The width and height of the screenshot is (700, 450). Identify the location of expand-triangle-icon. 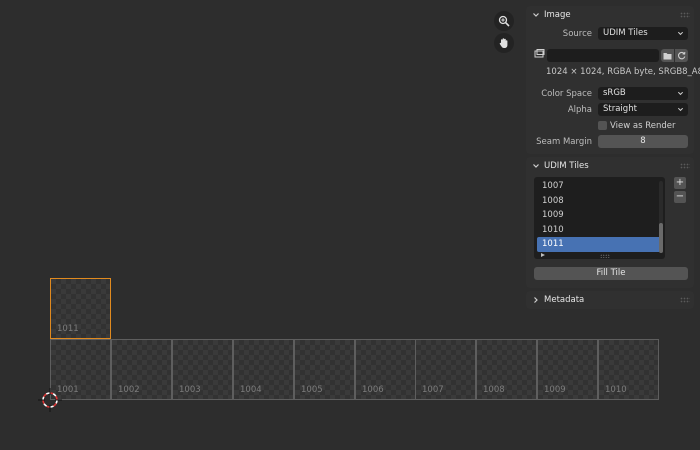
(543, 255).